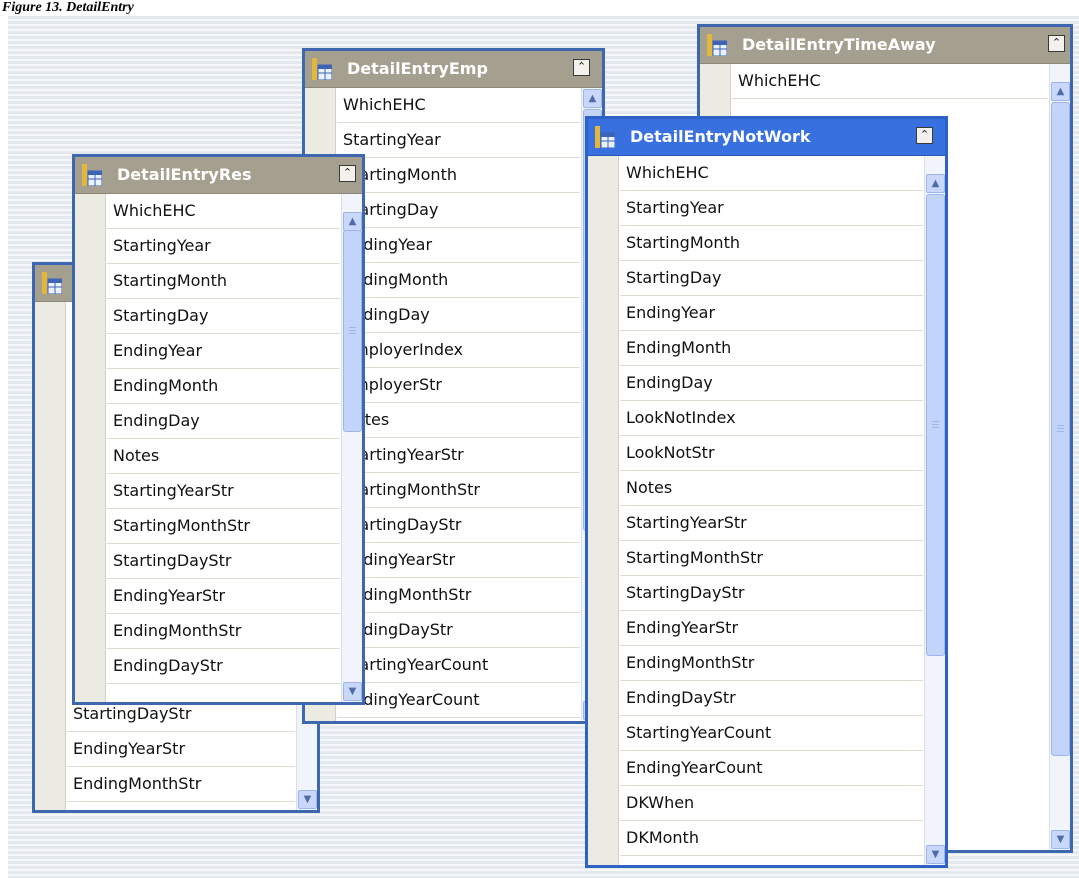 This screenshot has height=878, width=1079. What do you see at coordinates (771, 418) in the screenshot?
I see `column-row: LookNotIndex` at bounding box center [771, 418].